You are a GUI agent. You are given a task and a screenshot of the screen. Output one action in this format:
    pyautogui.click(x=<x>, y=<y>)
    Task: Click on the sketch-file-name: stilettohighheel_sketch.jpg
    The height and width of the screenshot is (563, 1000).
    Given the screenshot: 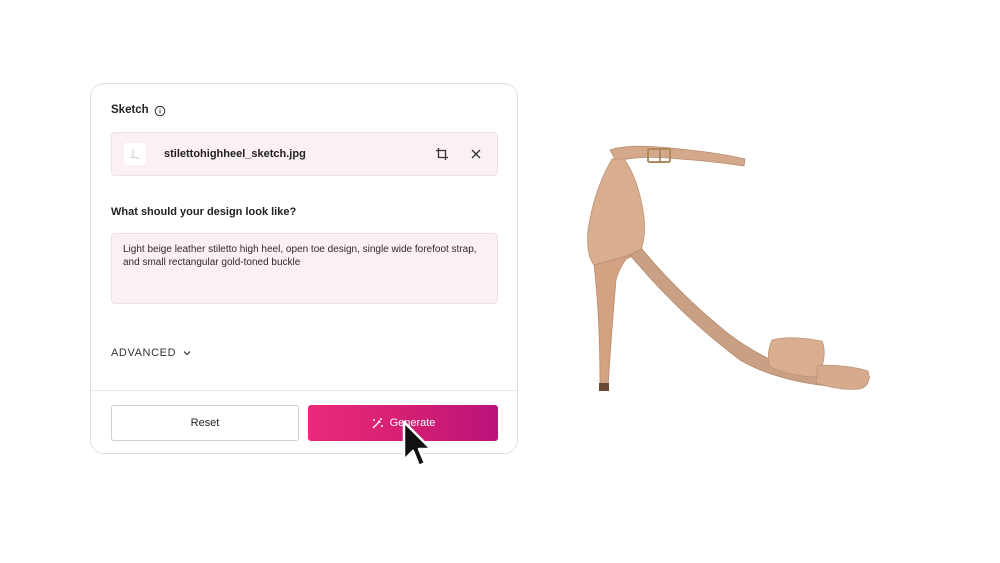 What is the action you would take?
    pyautogui.click(x=235, y=154)
    